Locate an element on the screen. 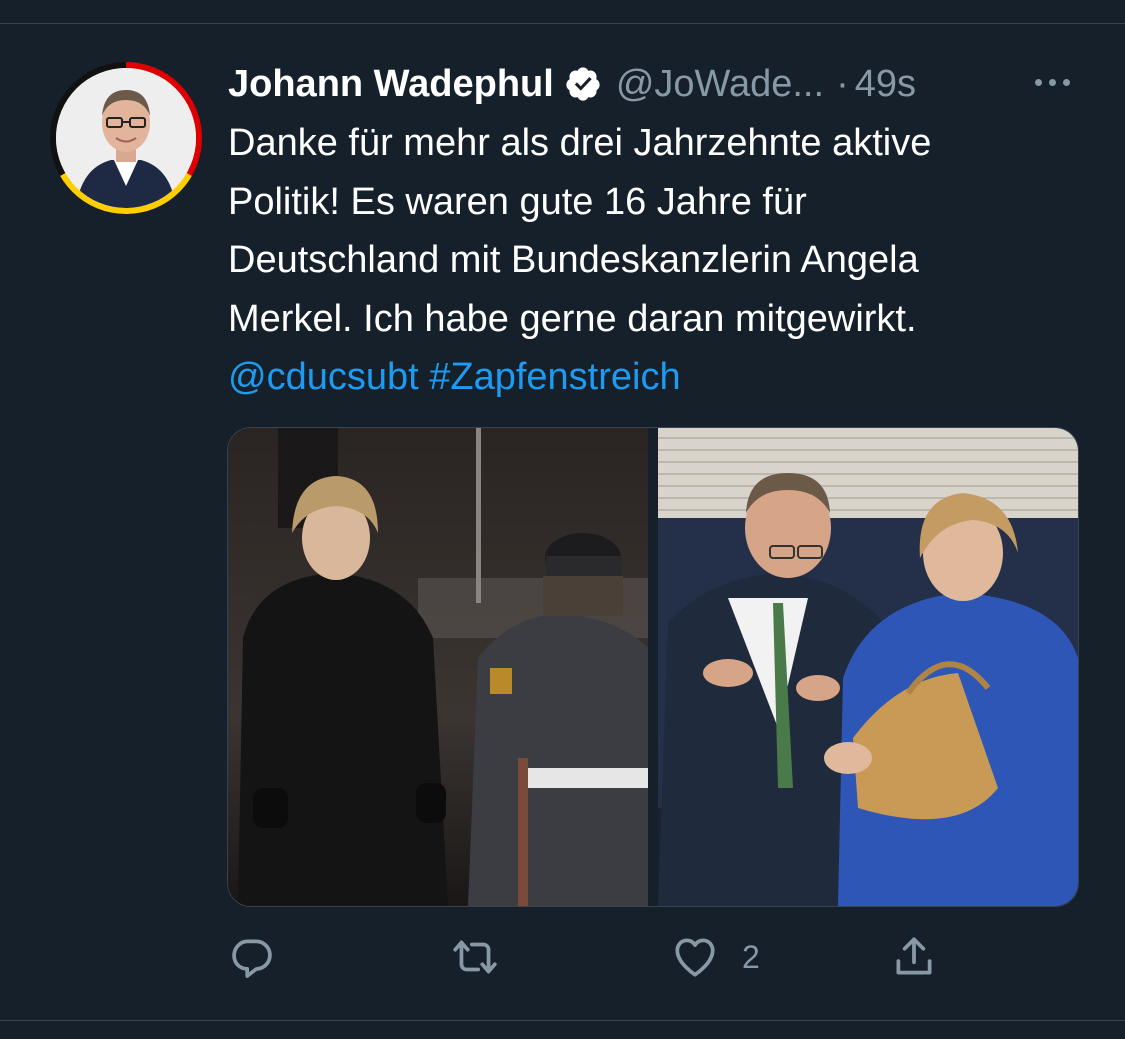  avatar-photo is located at coordinates (126, 138).